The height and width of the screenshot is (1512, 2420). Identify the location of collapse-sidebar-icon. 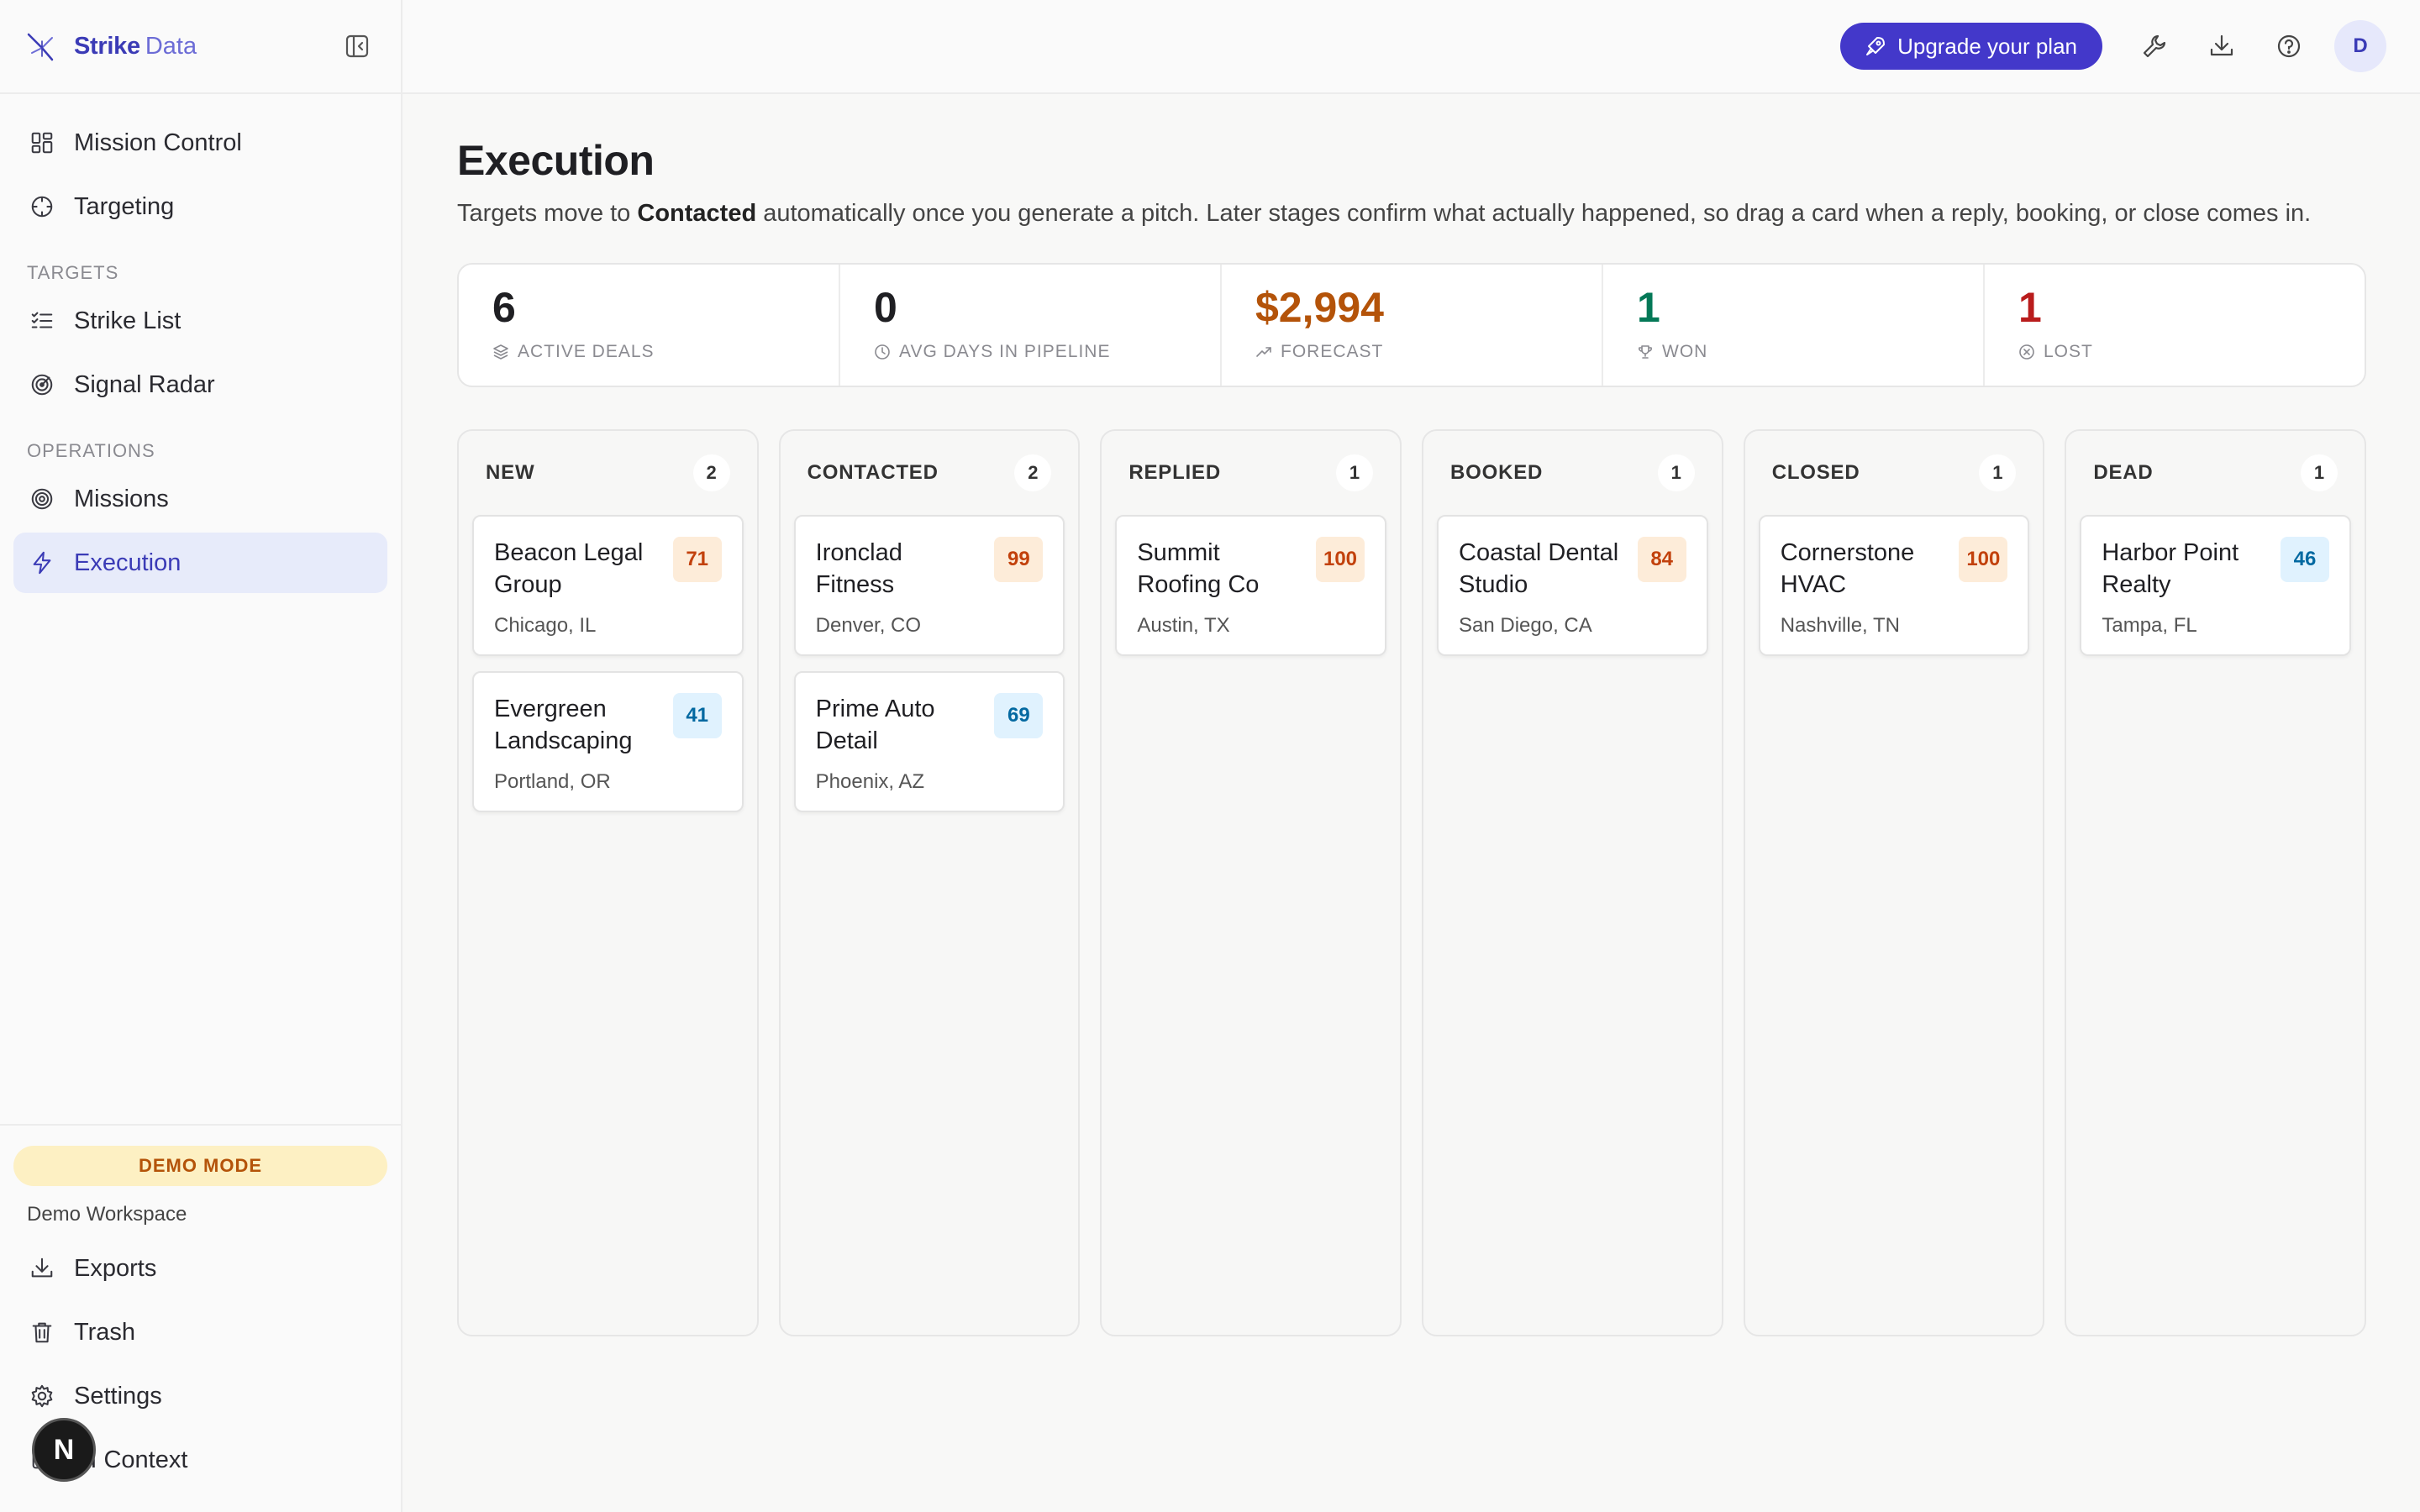
(357, 46).